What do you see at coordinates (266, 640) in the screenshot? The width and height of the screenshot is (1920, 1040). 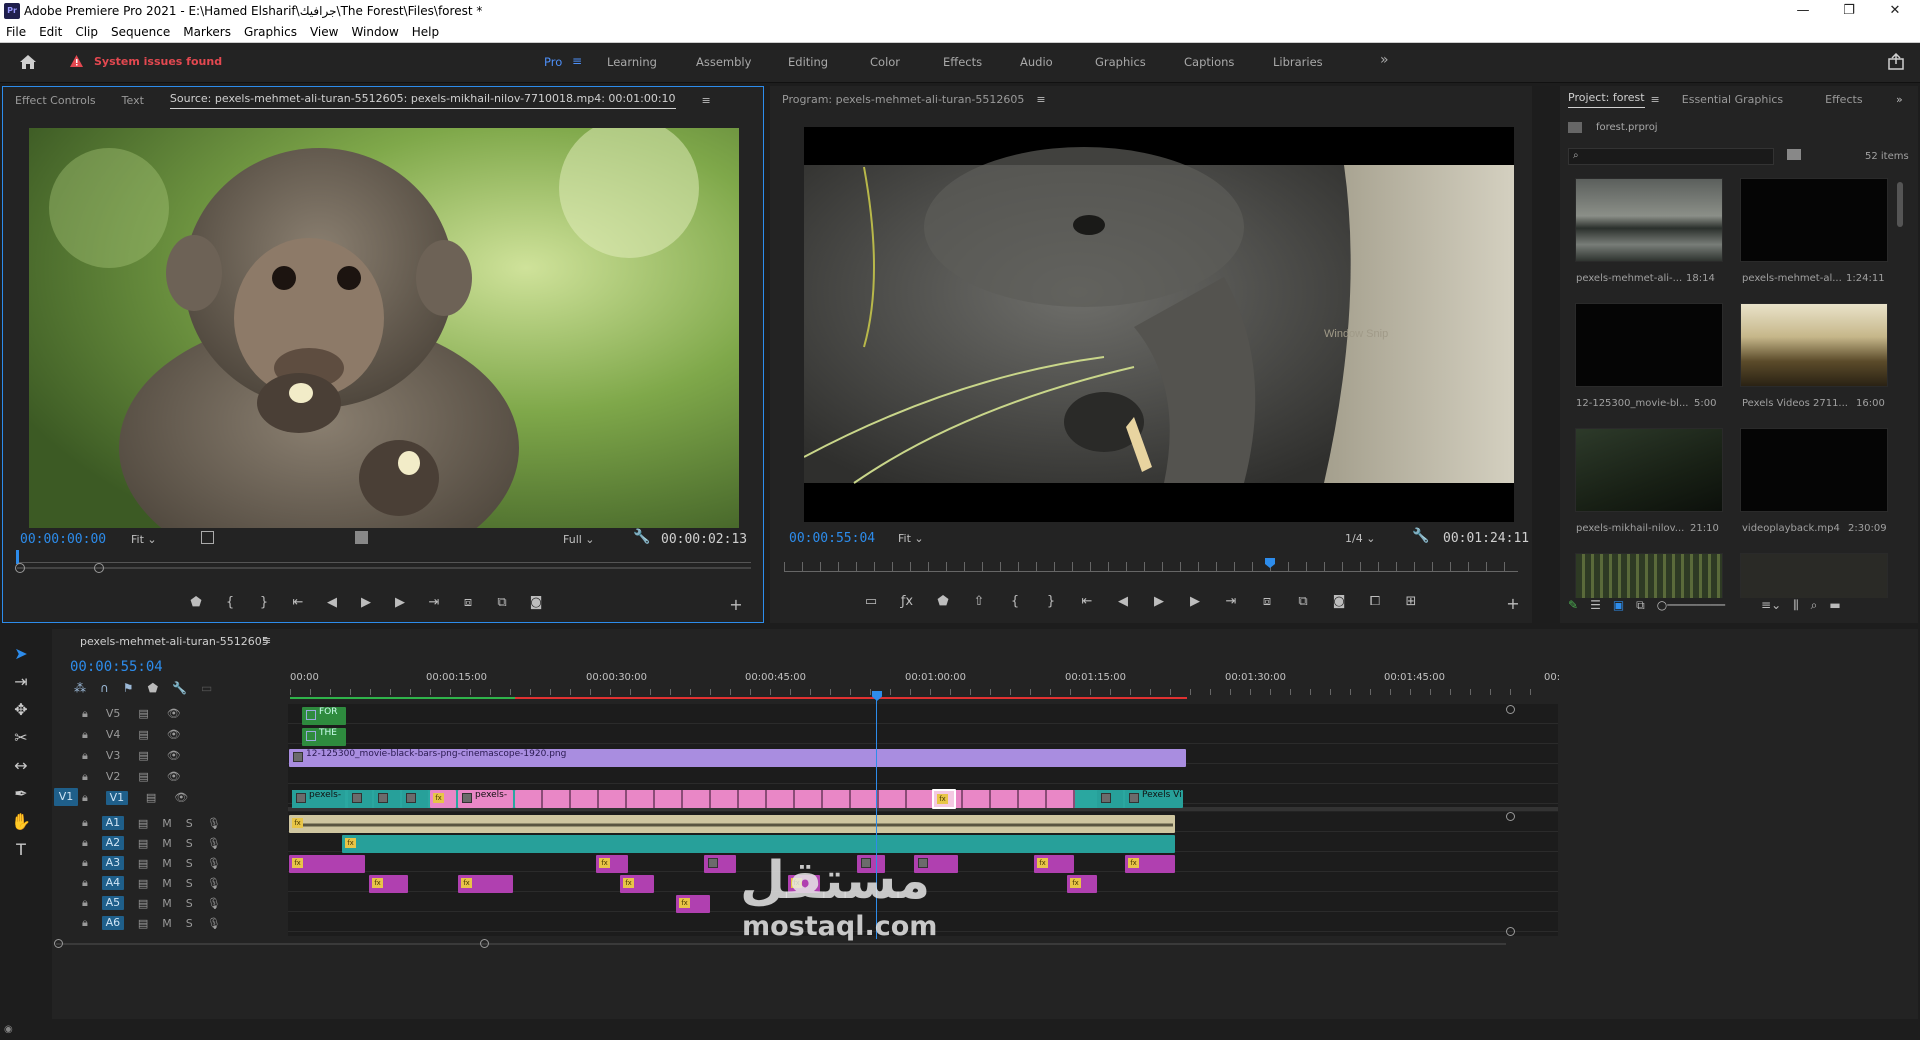 I see `sequence-menu-icon: ≡` at bounding box center [266, 640].